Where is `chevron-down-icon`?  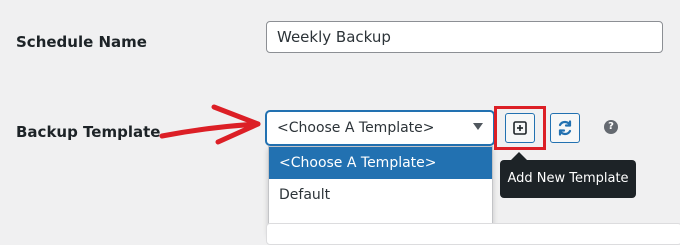 chevron-down-icon is located at coordinates (478, 126).